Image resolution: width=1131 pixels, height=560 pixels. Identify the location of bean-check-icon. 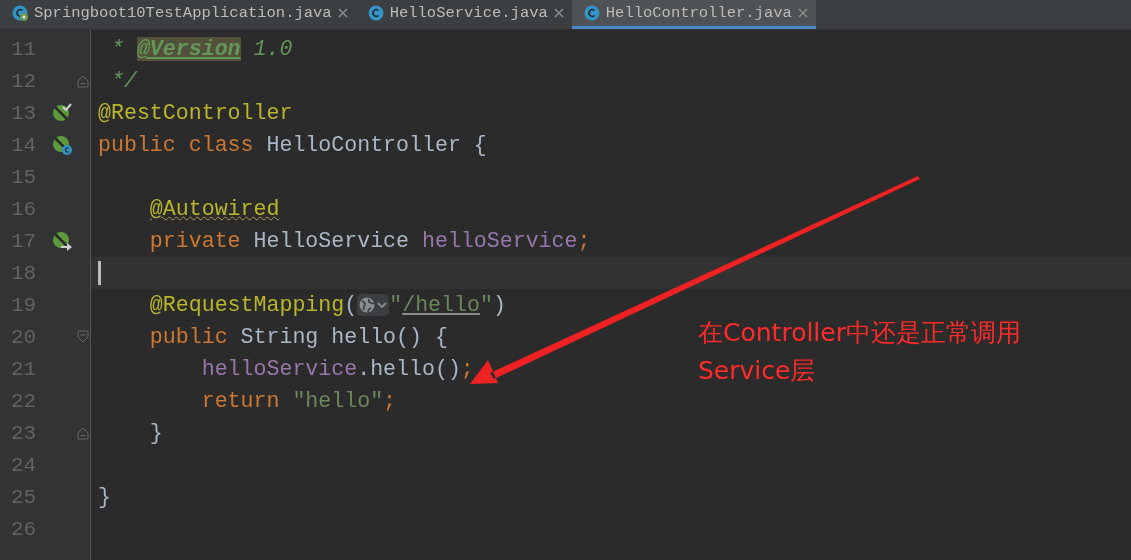
(62, 113).